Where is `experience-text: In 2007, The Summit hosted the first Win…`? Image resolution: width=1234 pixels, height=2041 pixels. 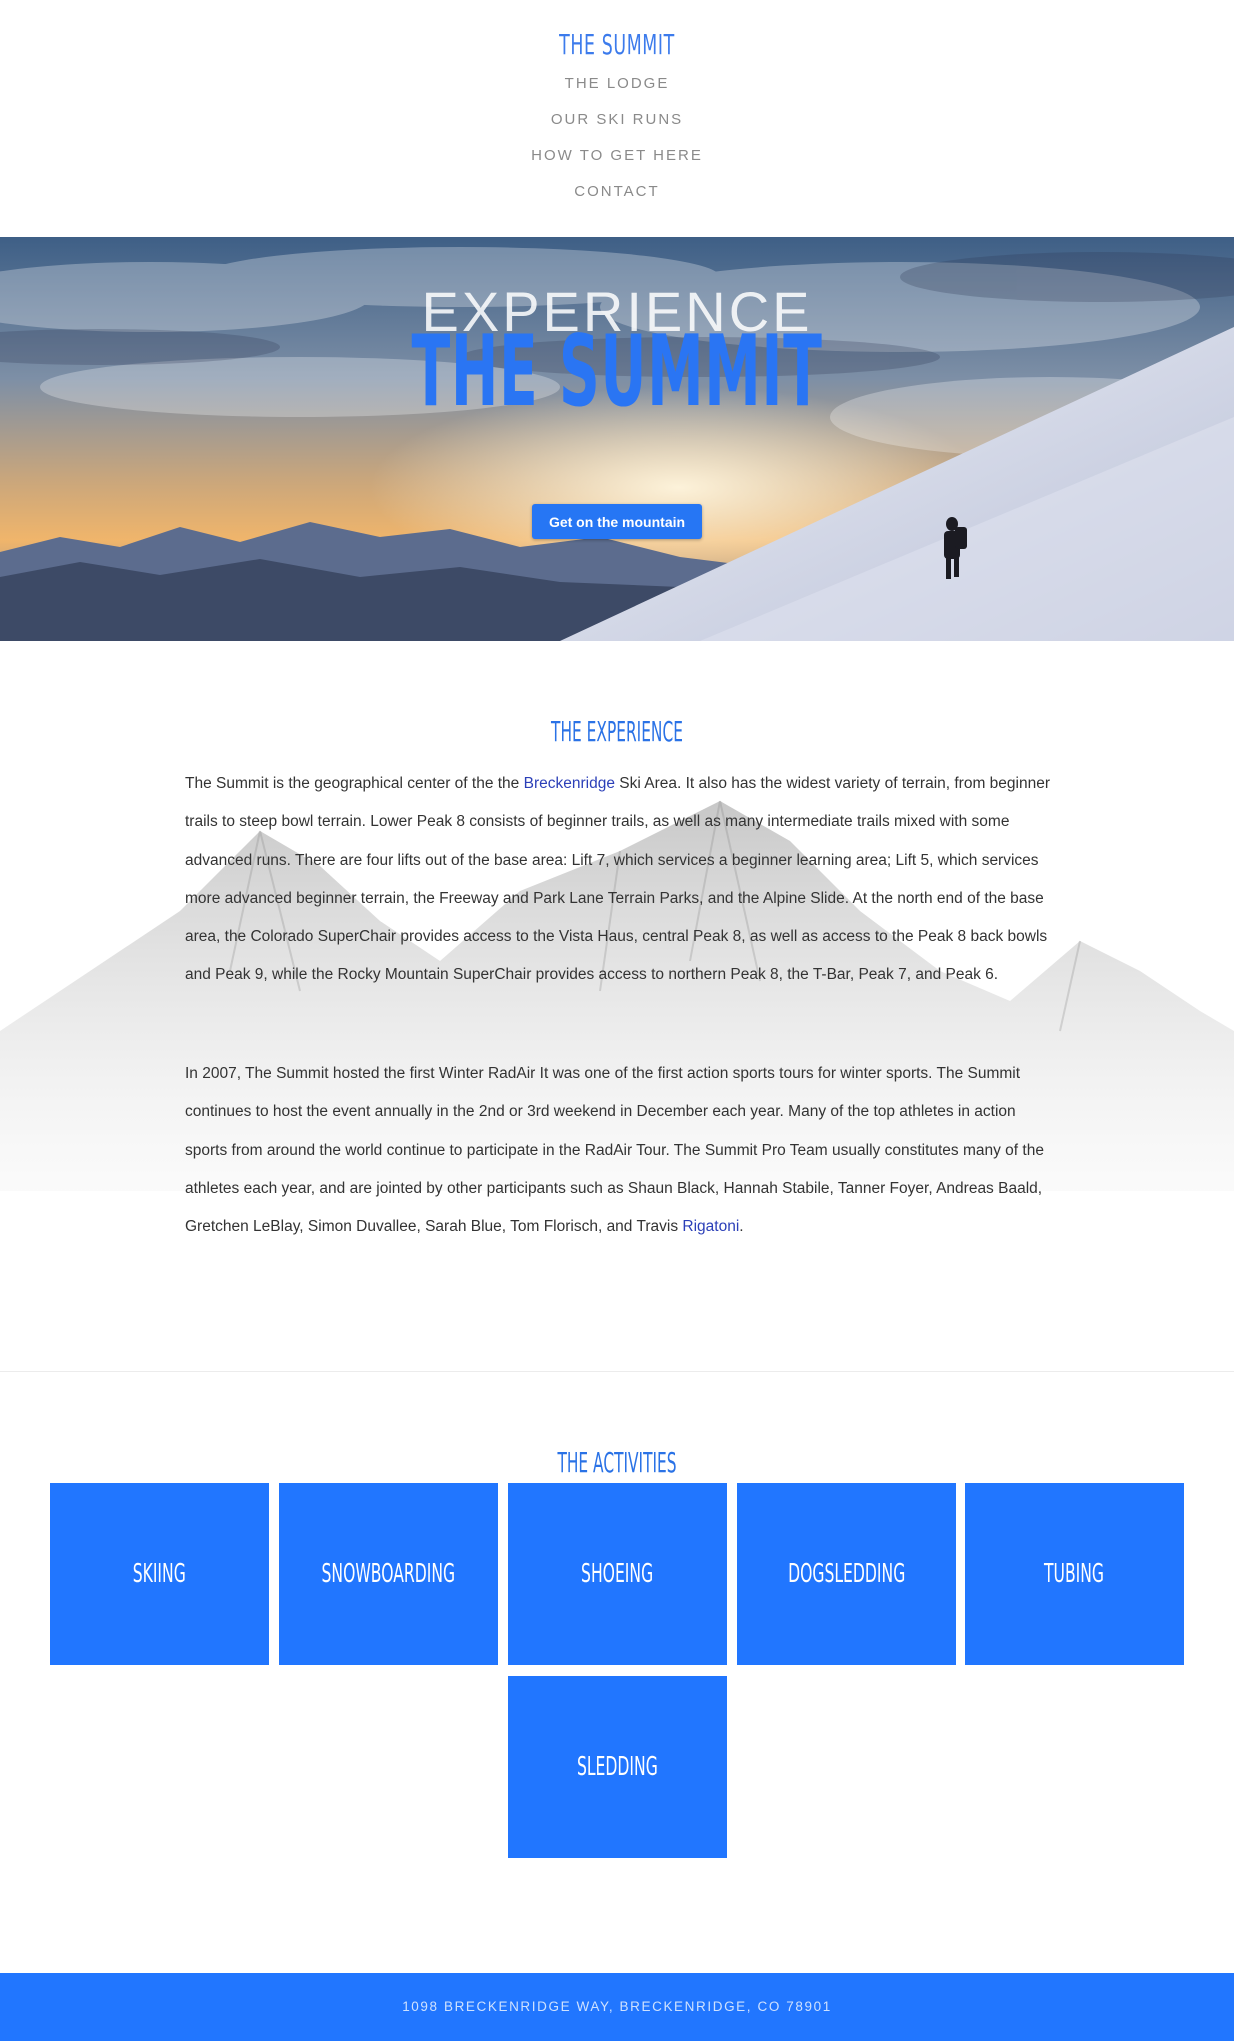
experience-text: In 2007, The Summit hosted the first Win… is located at coordinates (614, 1150).